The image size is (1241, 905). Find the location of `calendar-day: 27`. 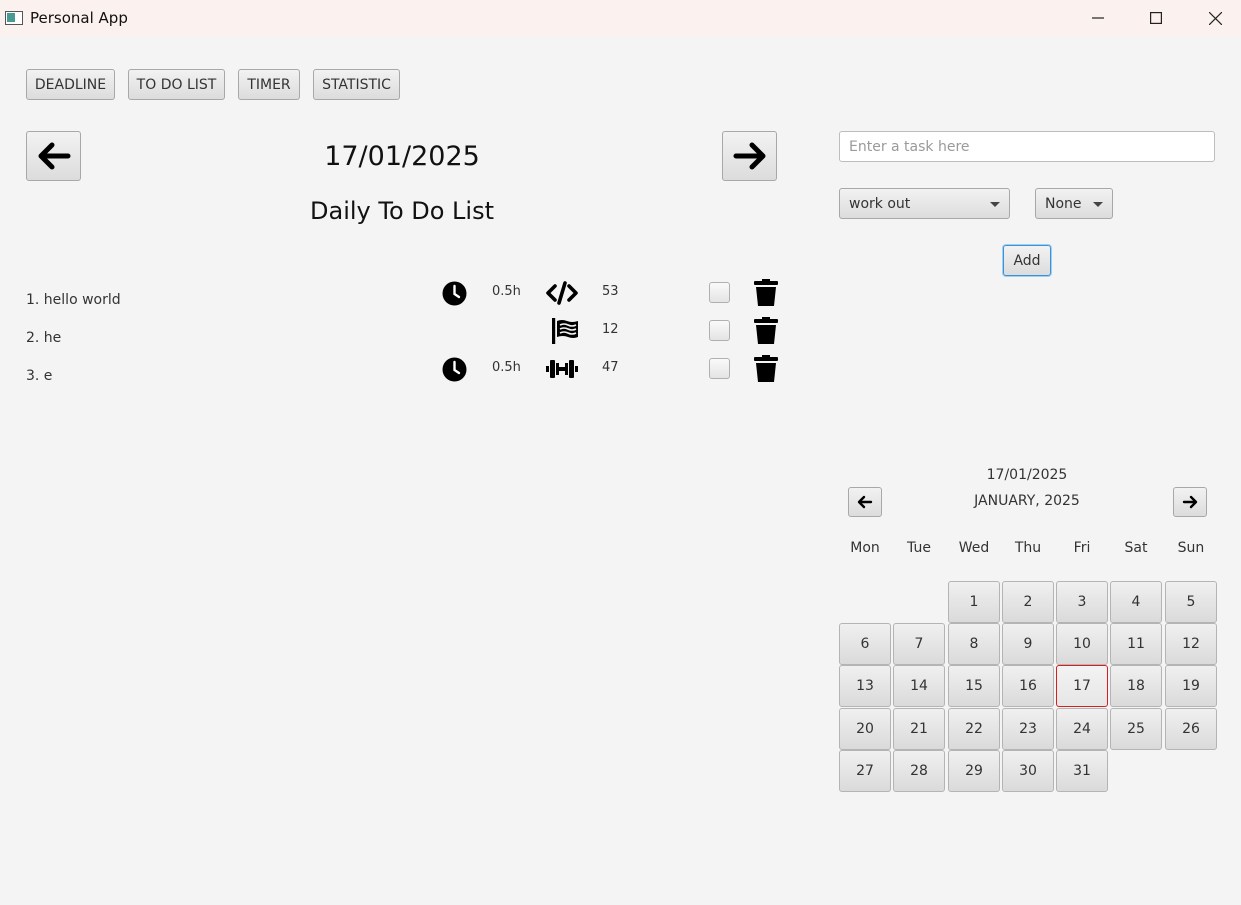

calendar-day: 27 is located at coordinates (865, 771).